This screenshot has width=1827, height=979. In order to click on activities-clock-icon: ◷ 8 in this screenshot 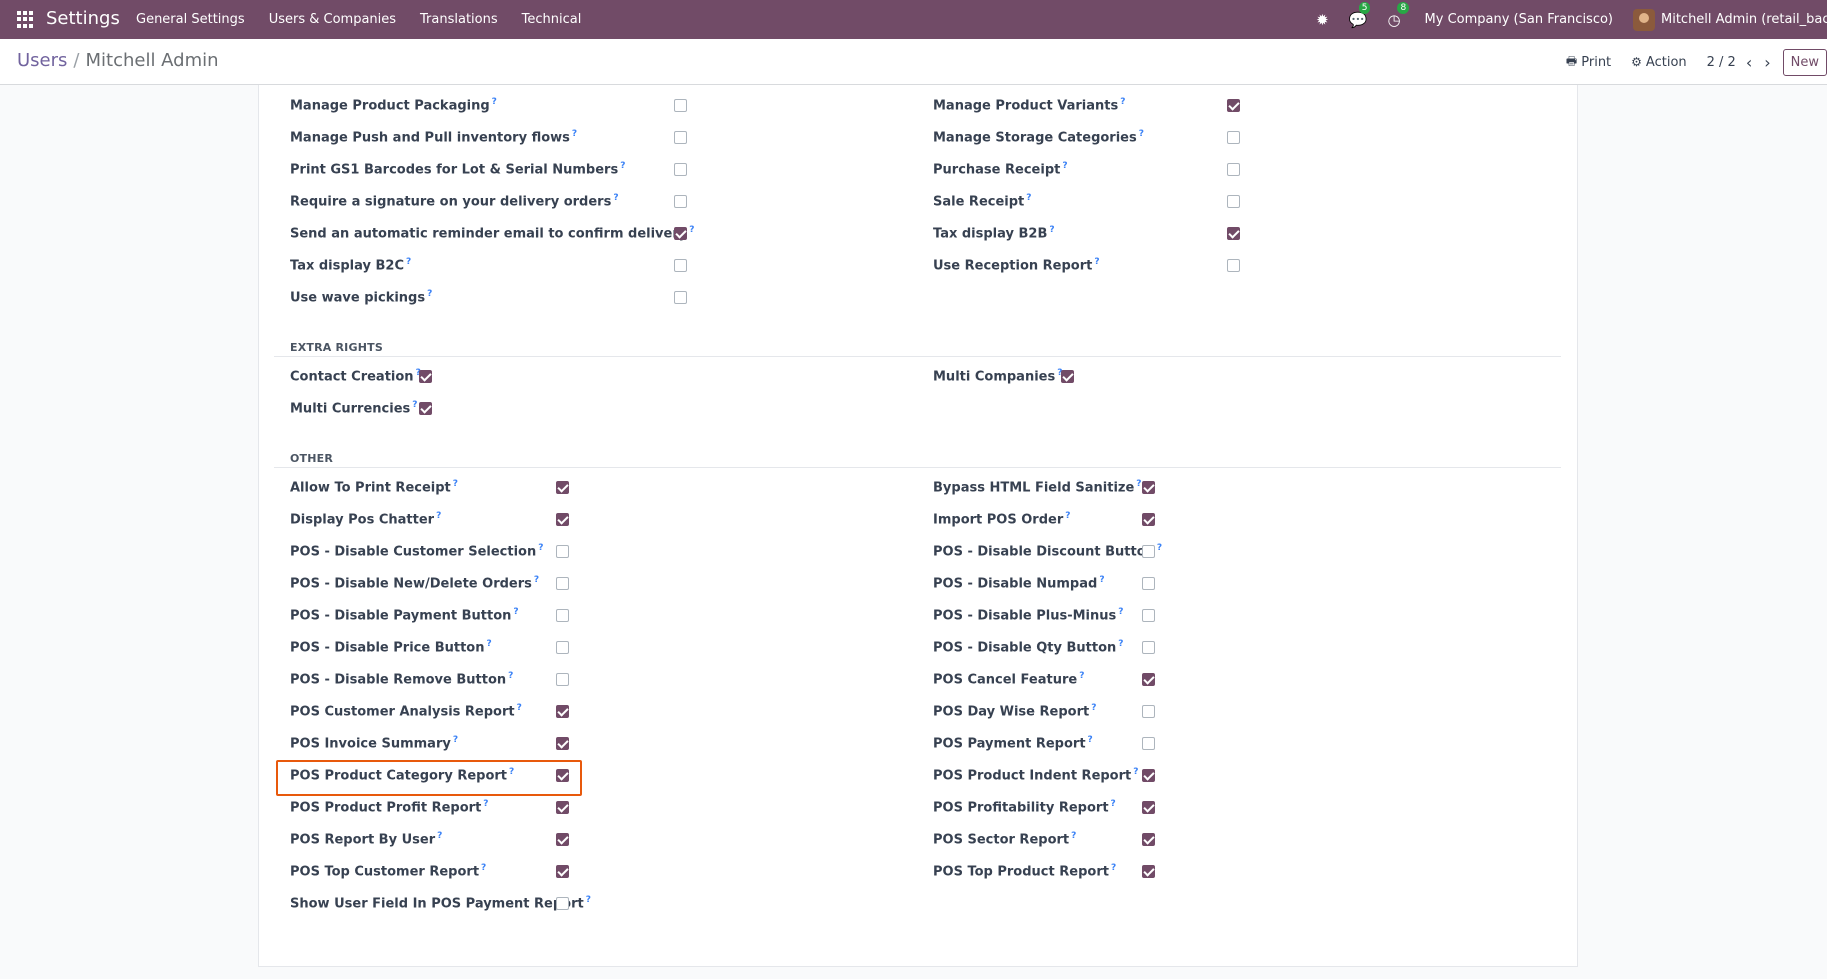, I will do `click(1398, 15)`.